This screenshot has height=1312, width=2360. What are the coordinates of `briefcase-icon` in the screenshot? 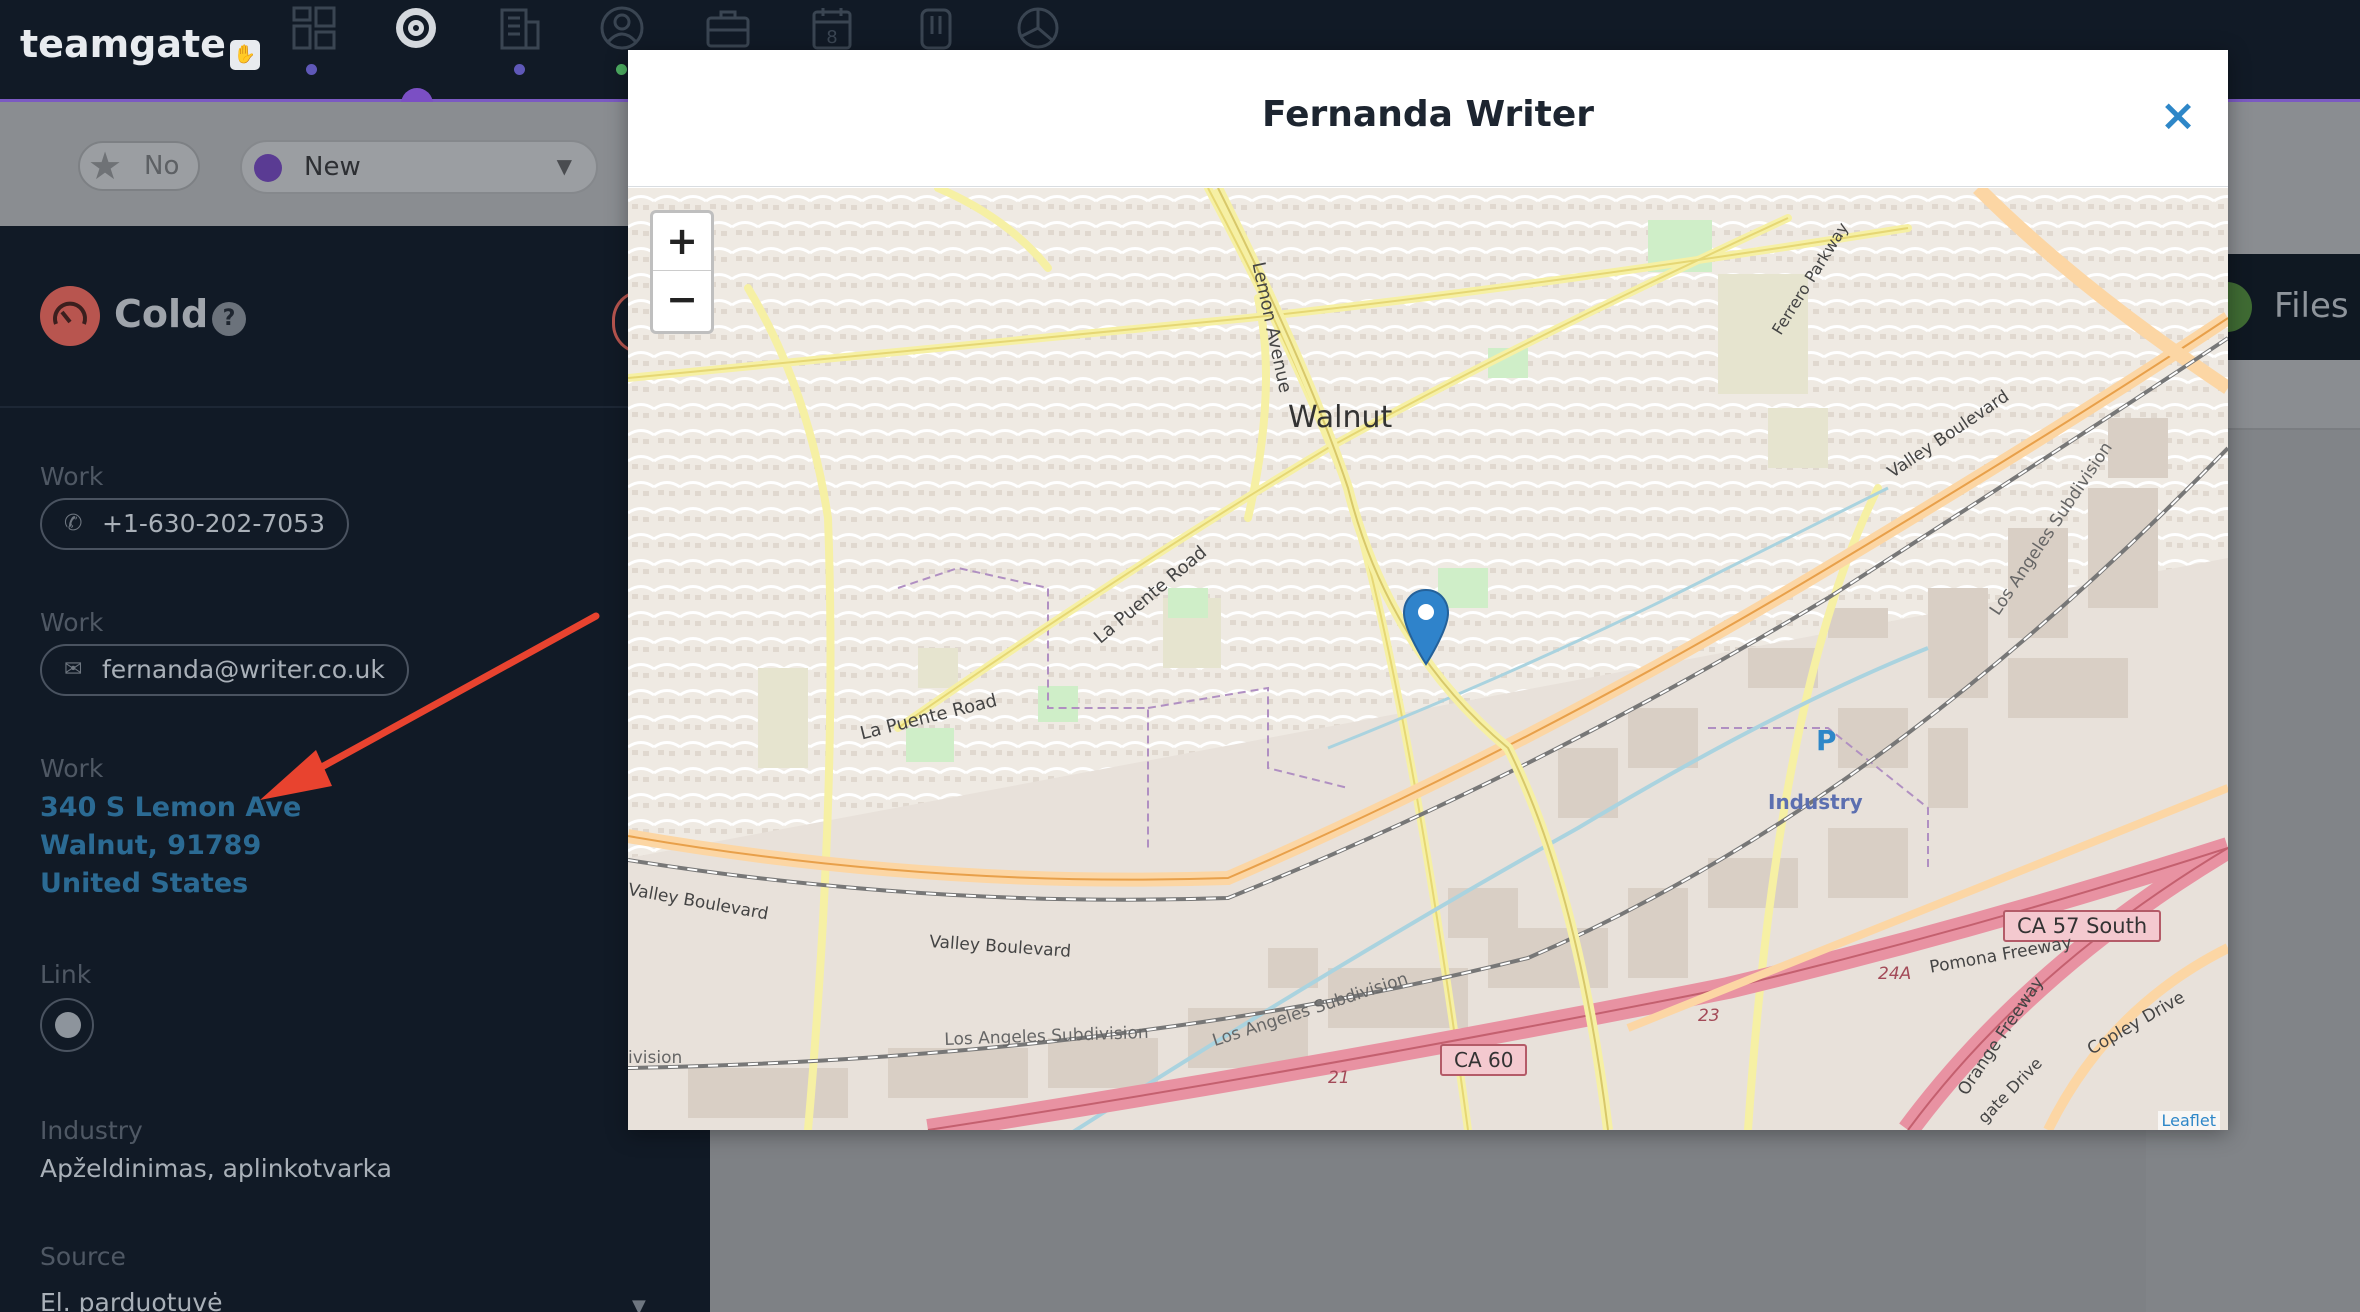 It's located at (728, 28).